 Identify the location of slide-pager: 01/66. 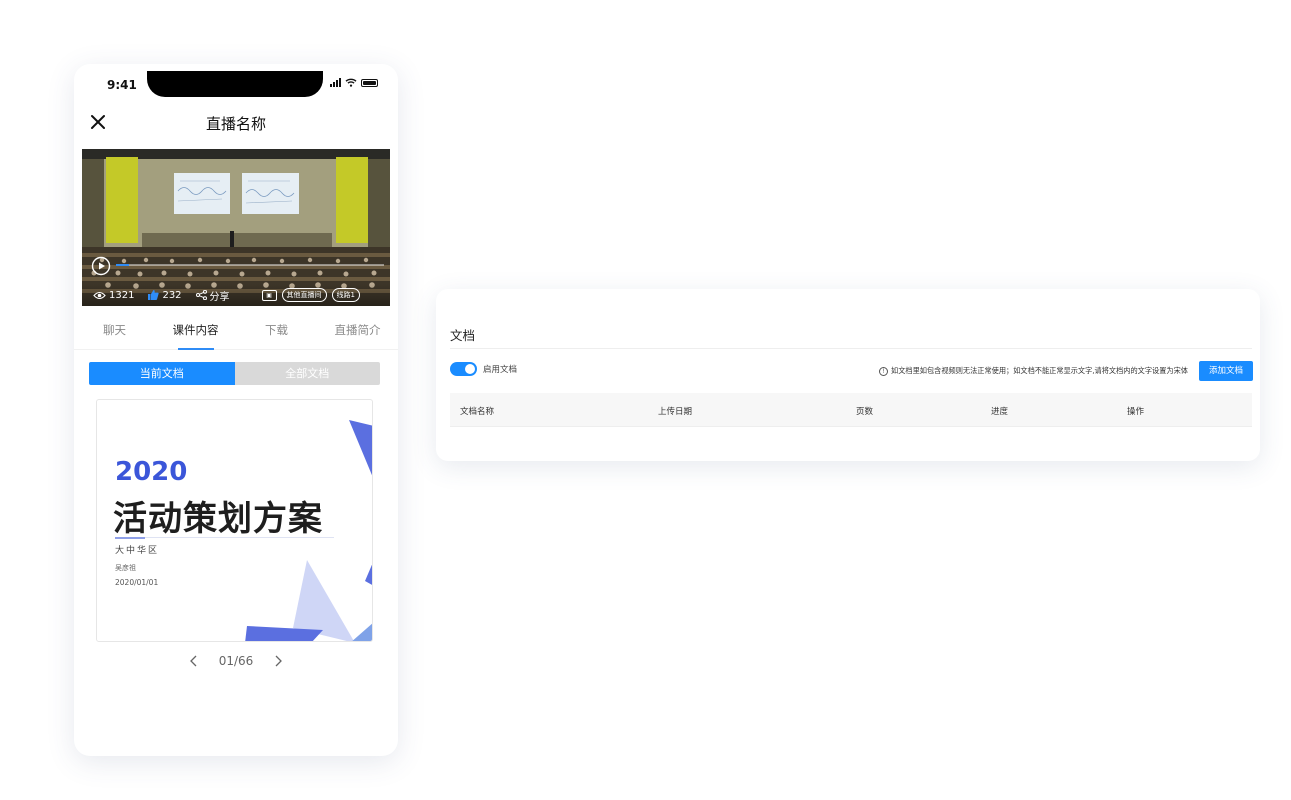
(236, 661).